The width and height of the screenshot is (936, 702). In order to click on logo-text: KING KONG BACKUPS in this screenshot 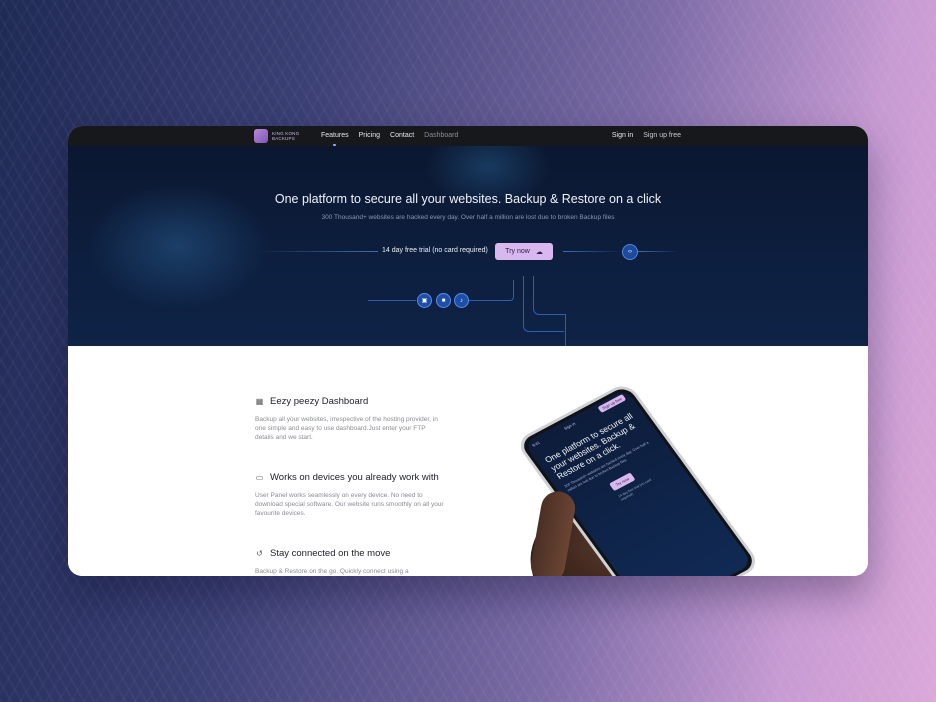, I will do `click(286, 136)`.